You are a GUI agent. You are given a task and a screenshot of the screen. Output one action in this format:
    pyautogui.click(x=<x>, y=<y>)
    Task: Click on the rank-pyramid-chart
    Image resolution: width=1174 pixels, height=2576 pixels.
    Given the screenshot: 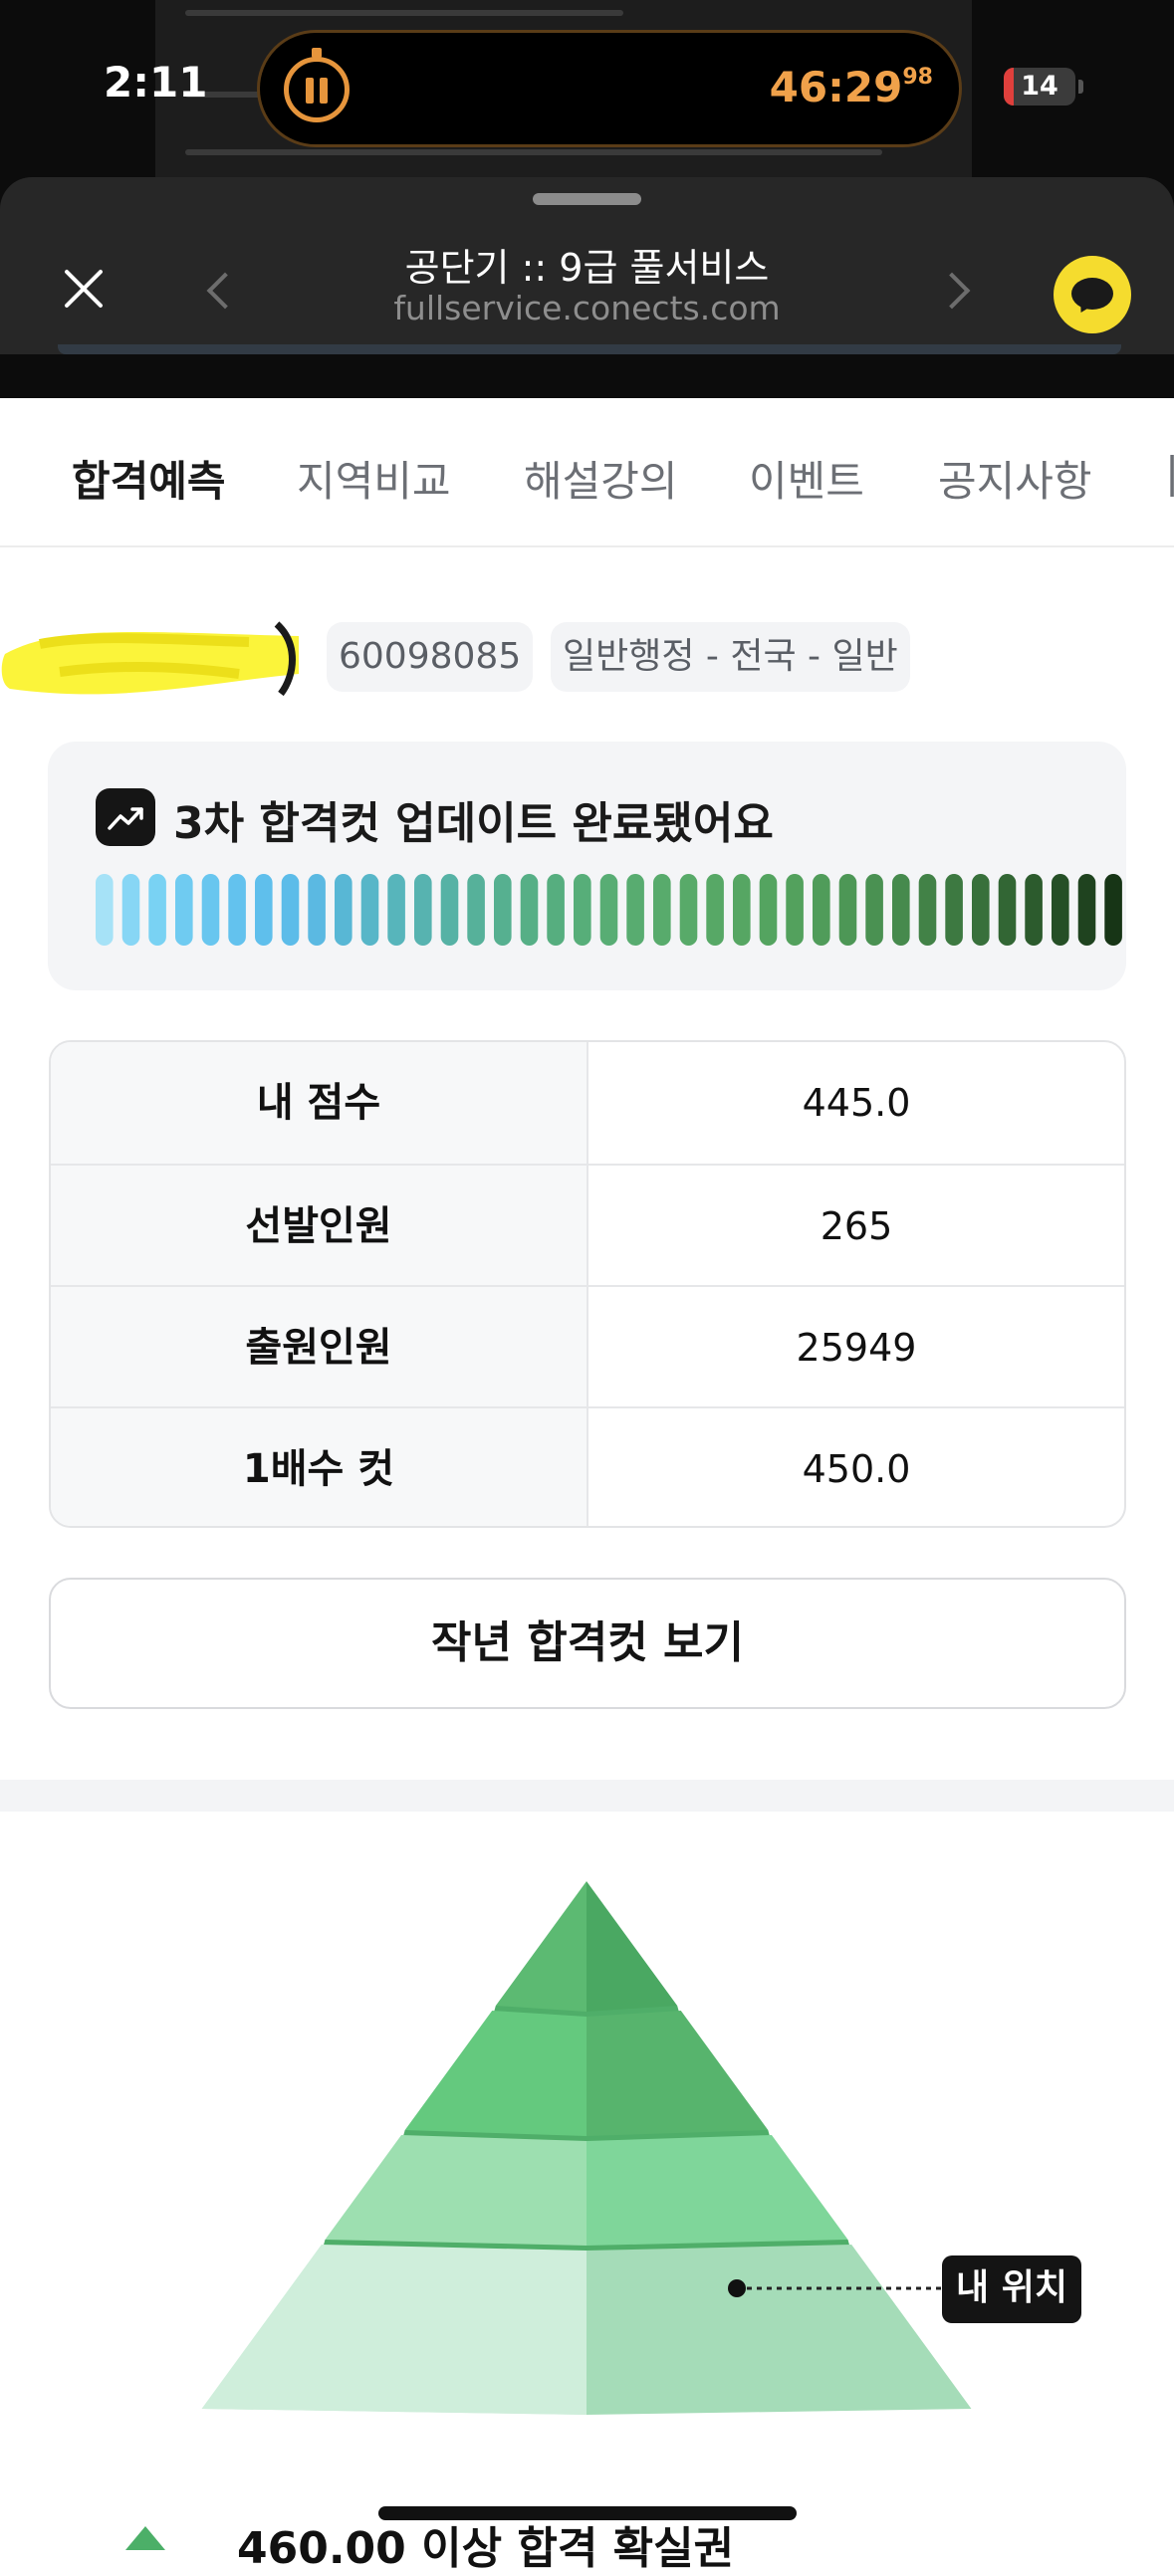 What is the action you would take?
    pyautogui.click(x=586, y=2148)
    